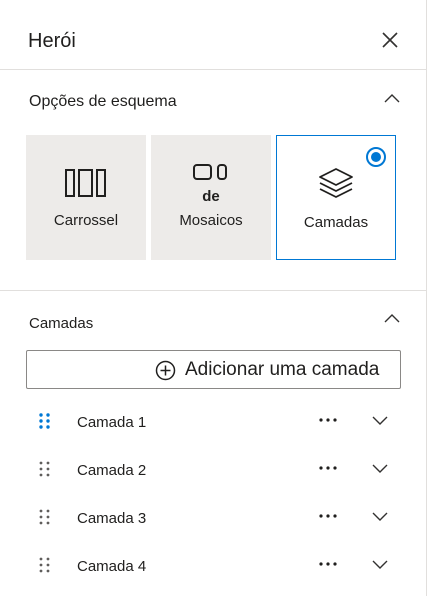 The image size is (427, 596). I want to click on layers-label: Camadas, so click(336, 222).